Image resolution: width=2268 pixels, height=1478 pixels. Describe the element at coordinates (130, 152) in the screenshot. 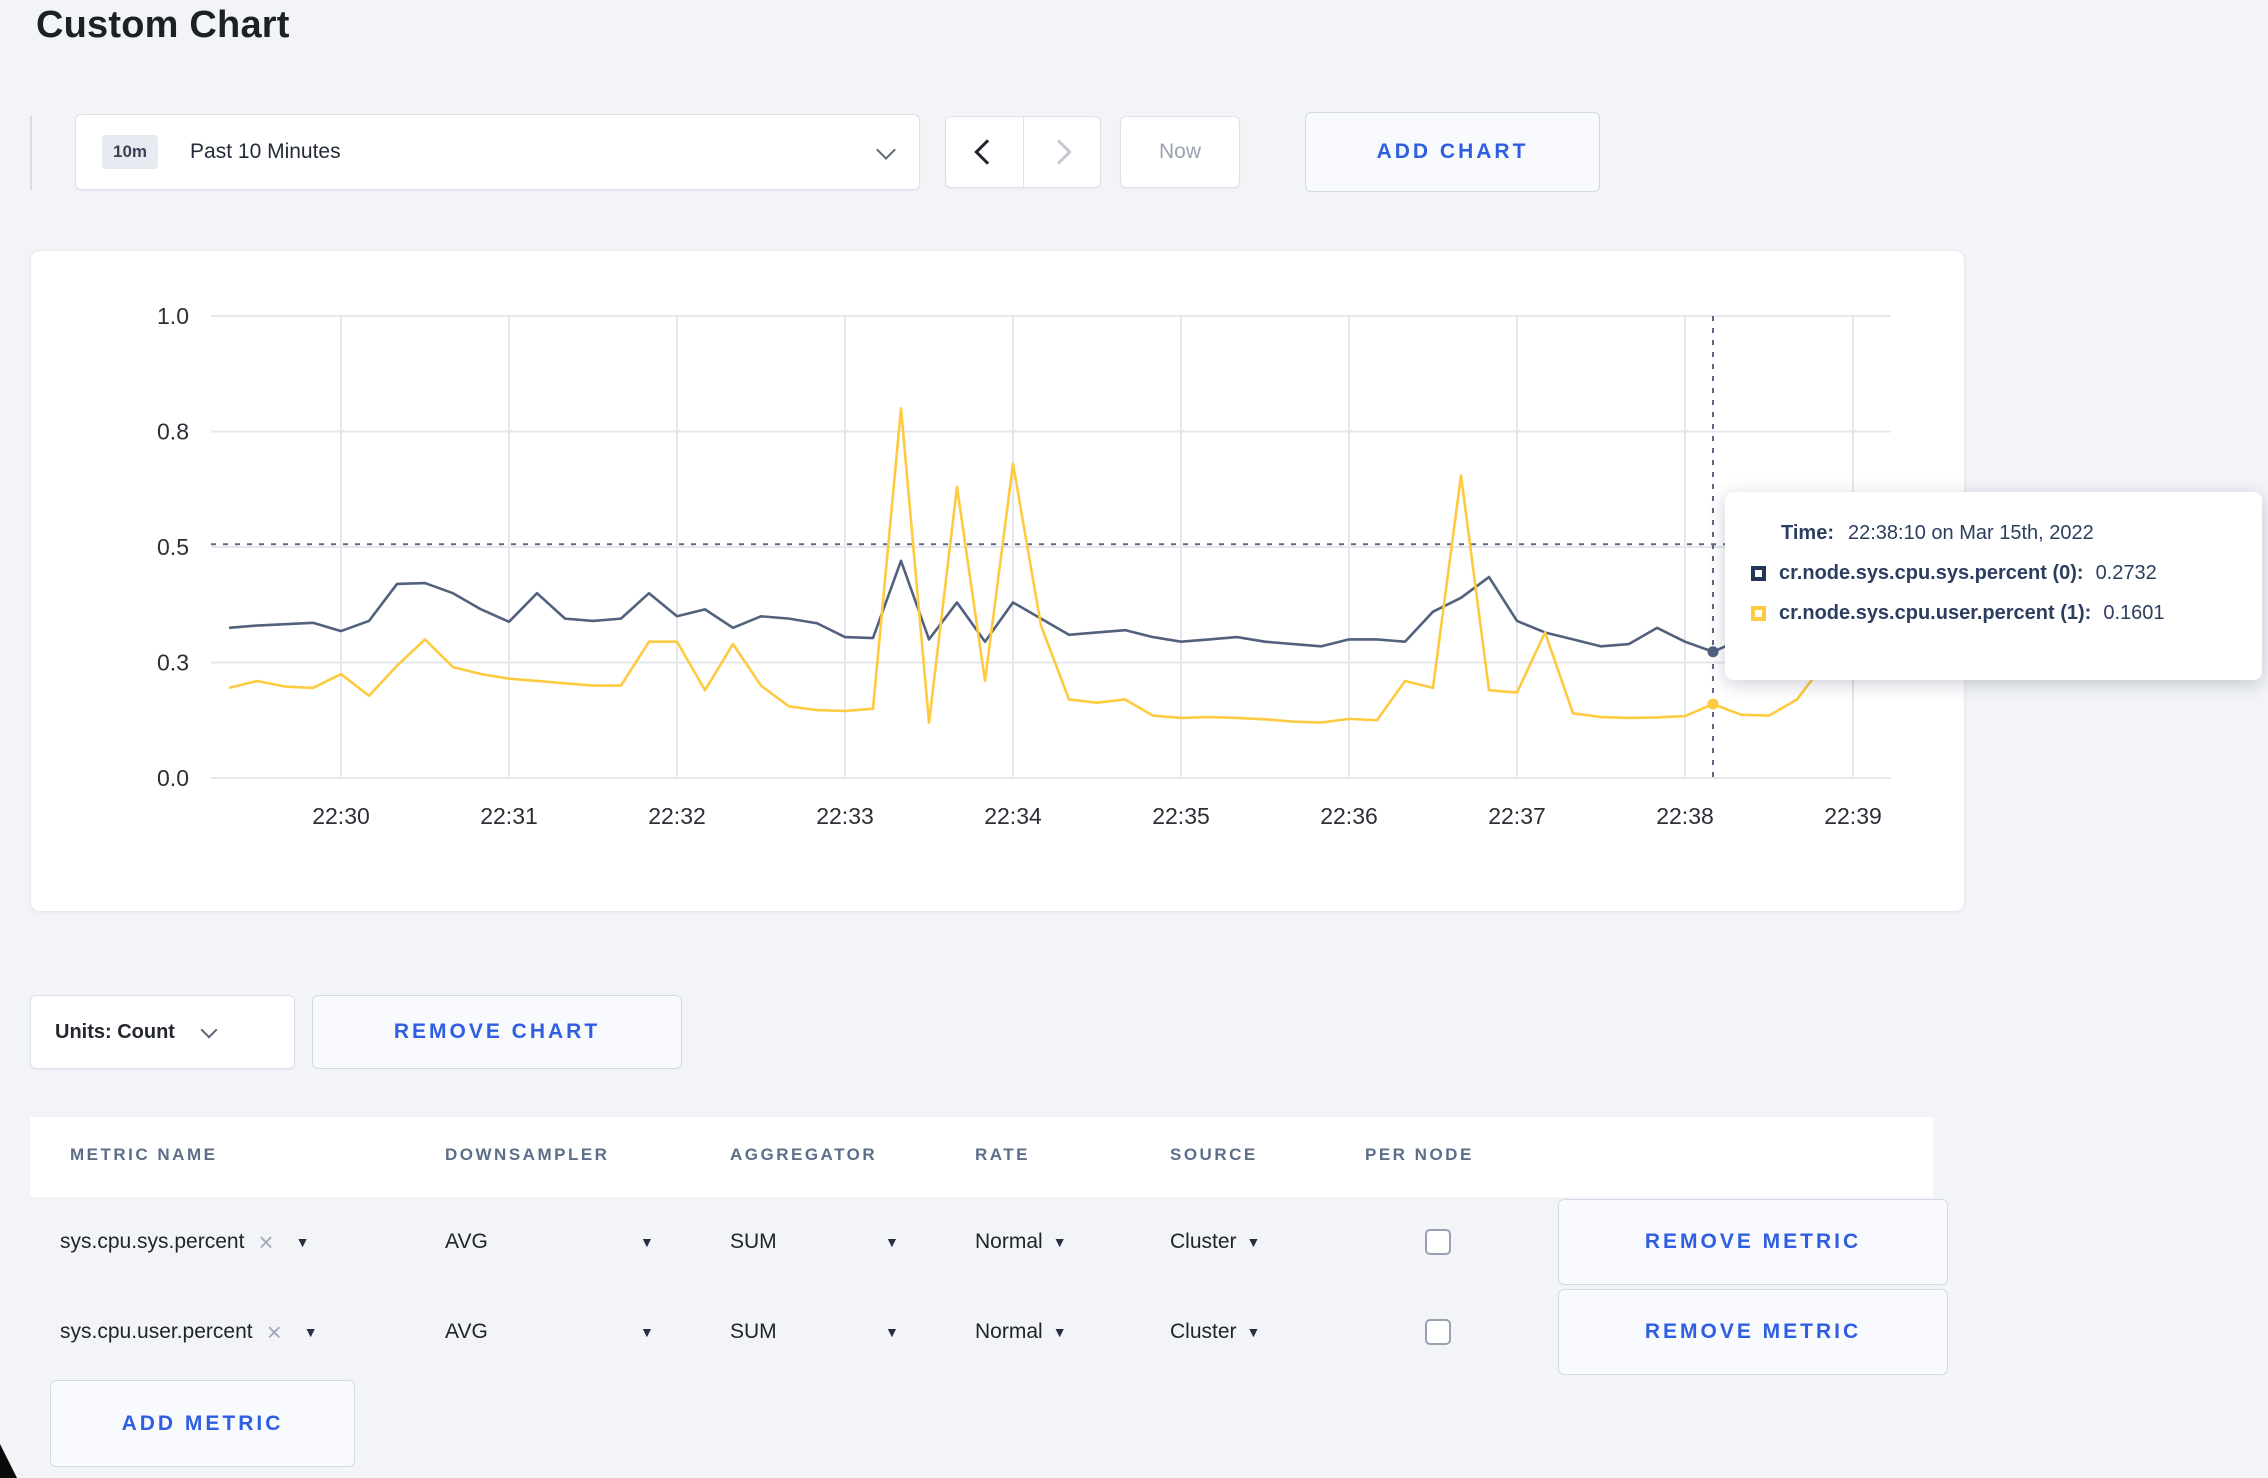

I see `time-window-badge: 10m` at that location.